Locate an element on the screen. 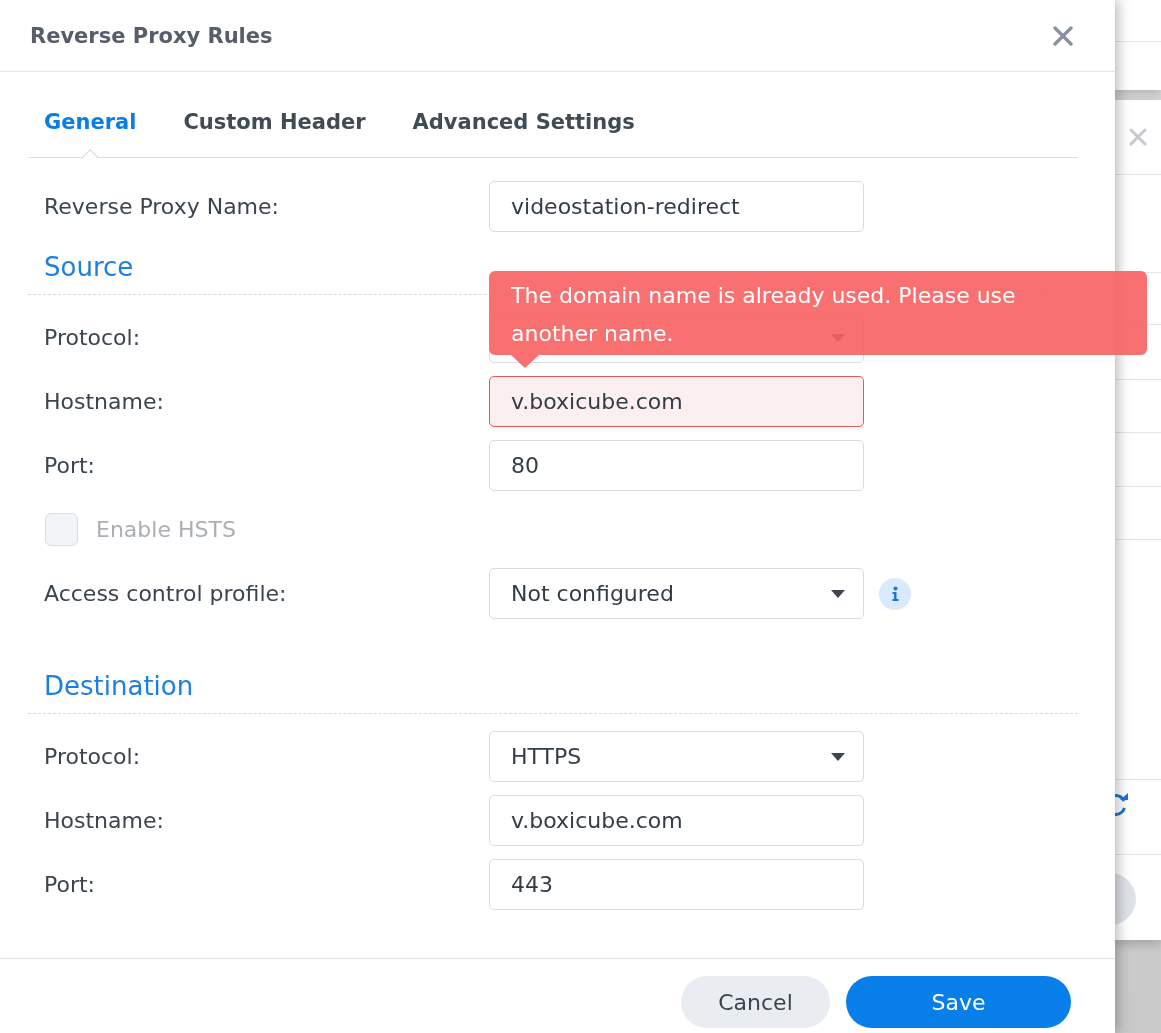 This screenshot has height=1033, width=1161. checkbox-label: Enable HSTS is located at coordinates (166, 529).